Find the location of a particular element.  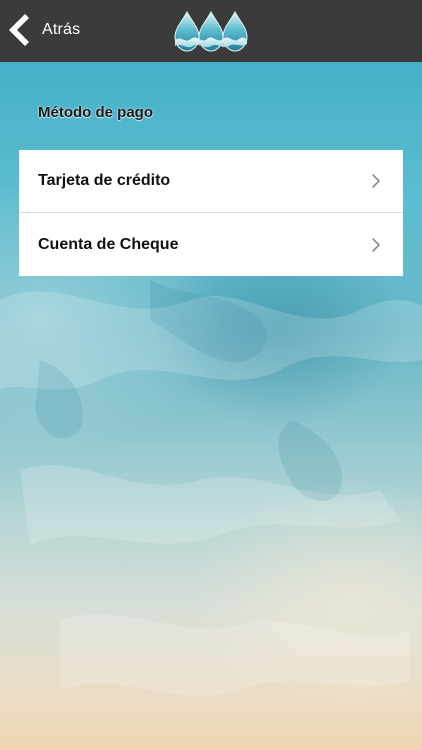

payment-option-checking-account: Cuenta de Cheque is located at coordinates (211, 244).